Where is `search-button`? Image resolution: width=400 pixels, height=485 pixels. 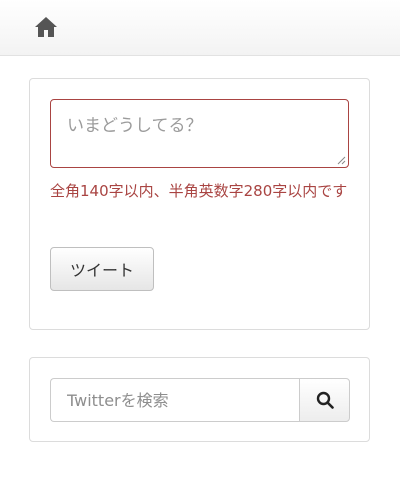 search-button is located at coordinates (324, 400).